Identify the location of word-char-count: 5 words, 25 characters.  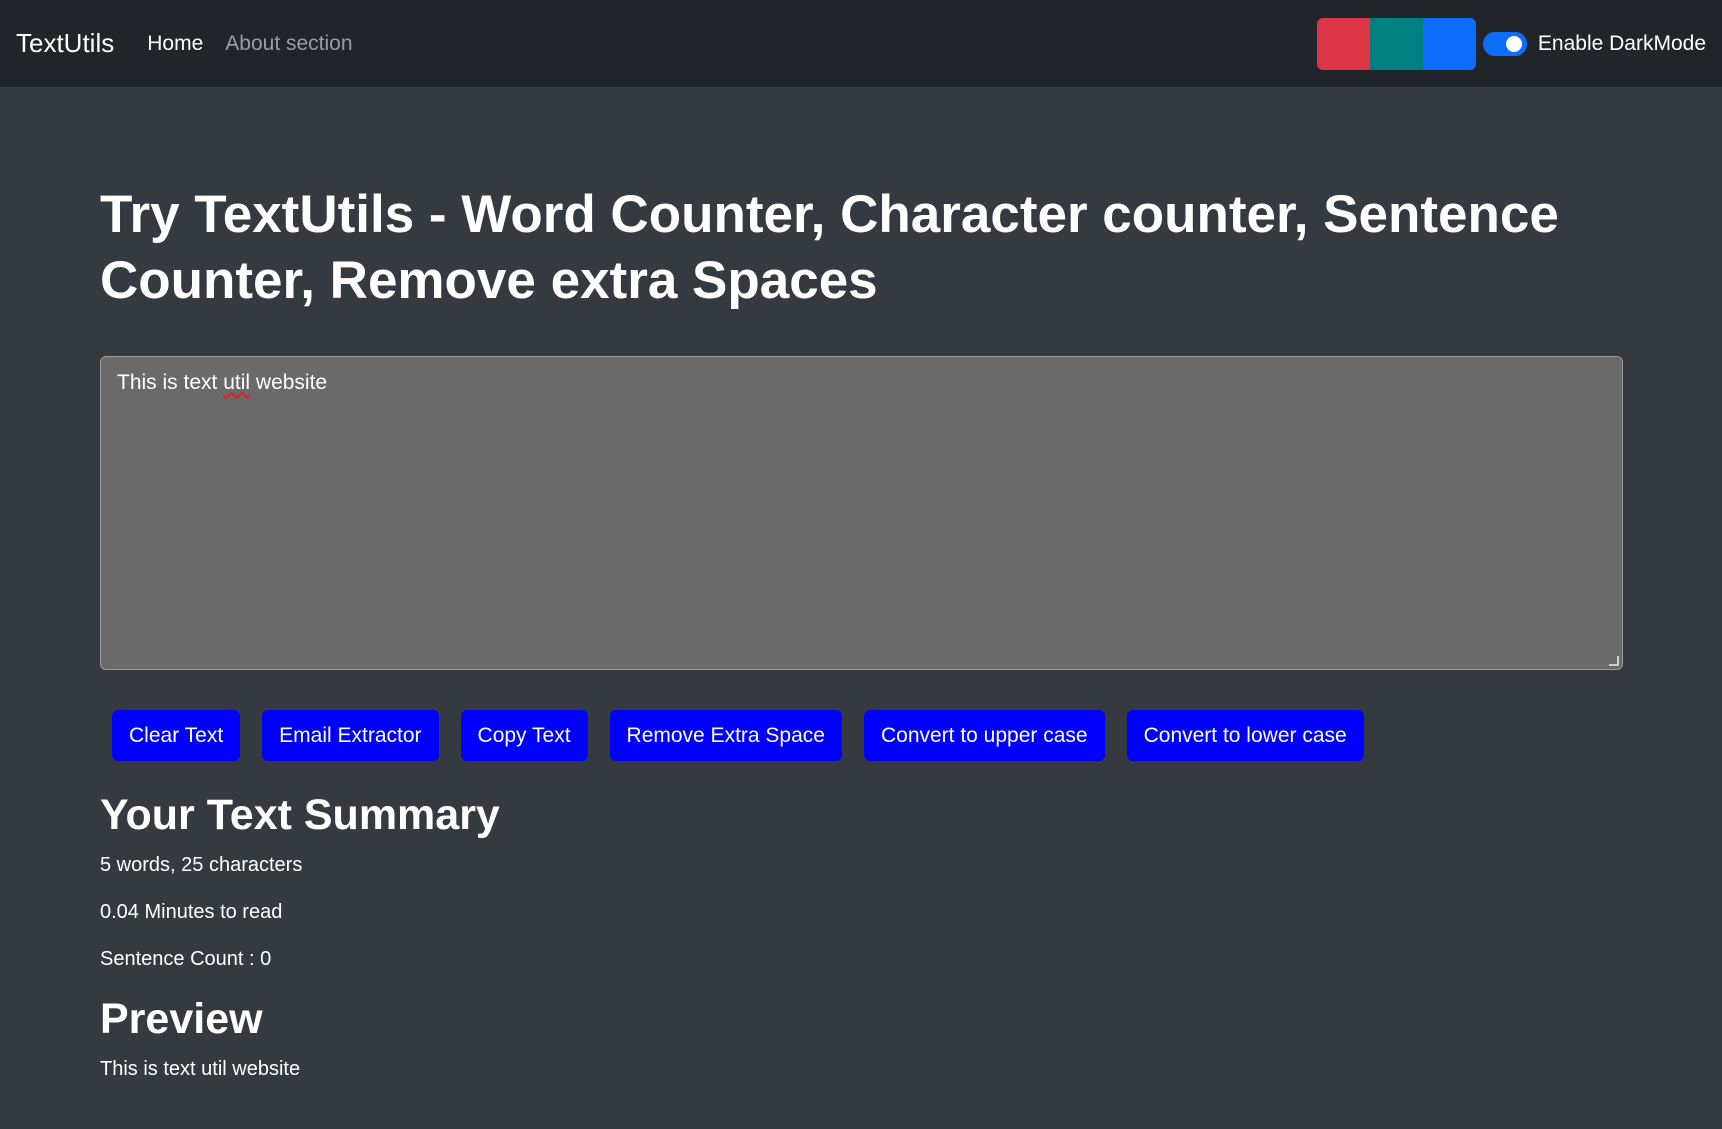
(201, 865).